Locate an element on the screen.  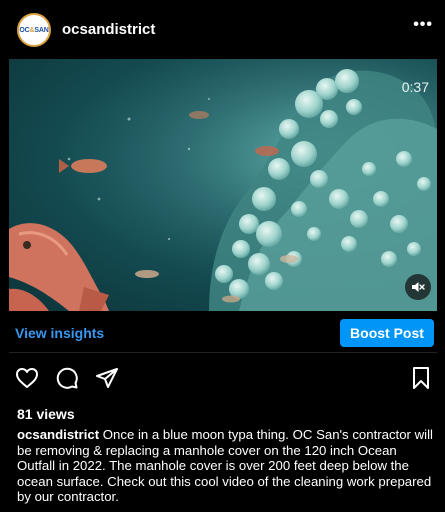
comment-icon is located at coordinates (67, 378).